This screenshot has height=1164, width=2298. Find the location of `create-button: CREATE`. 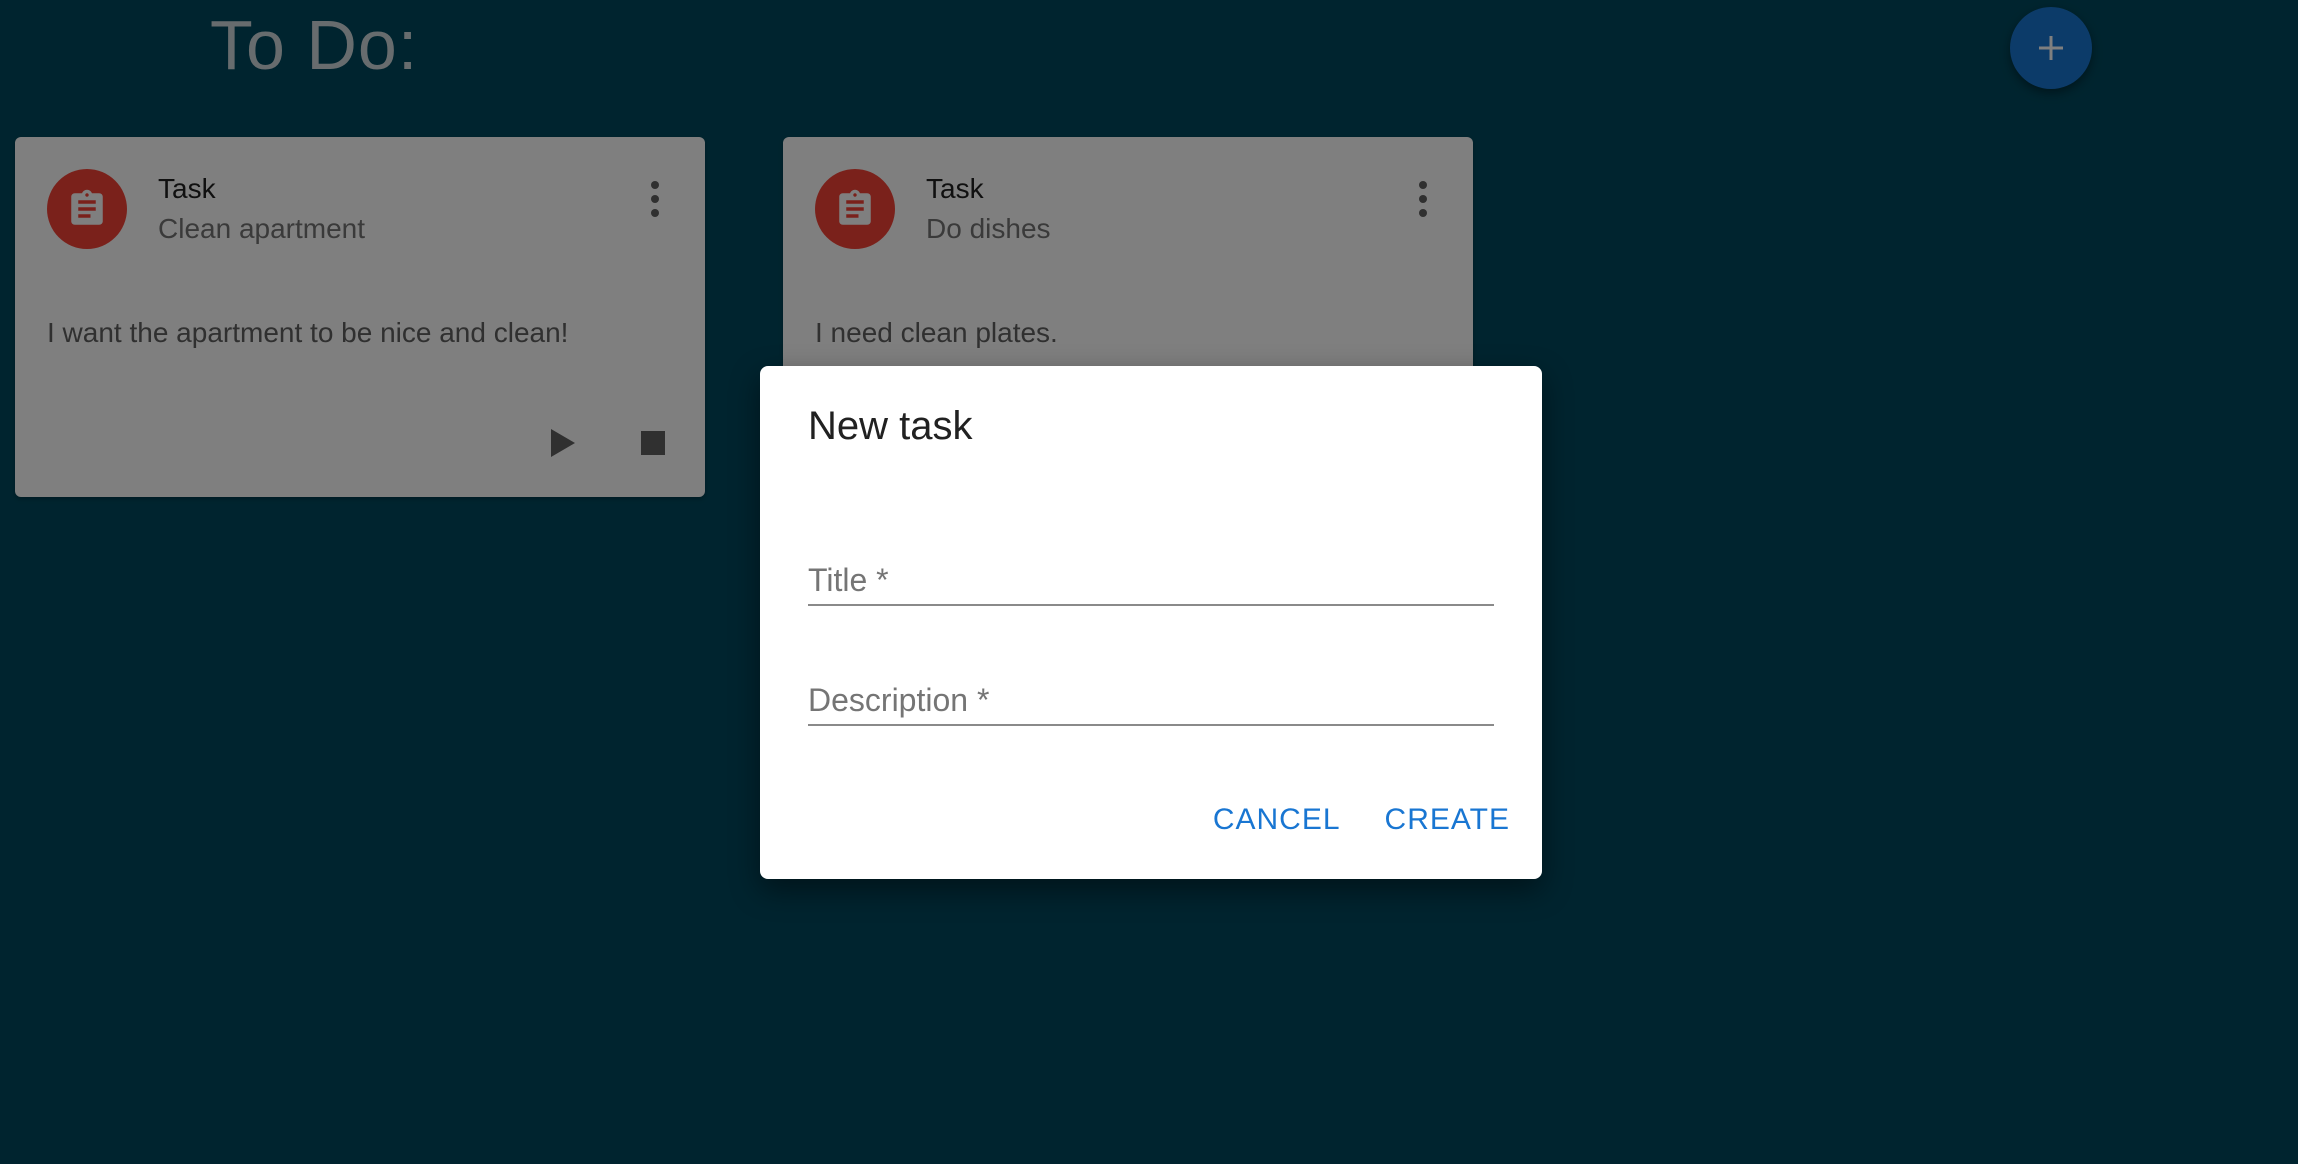

create-button: CREATE is located at coordinates (1447, 820).